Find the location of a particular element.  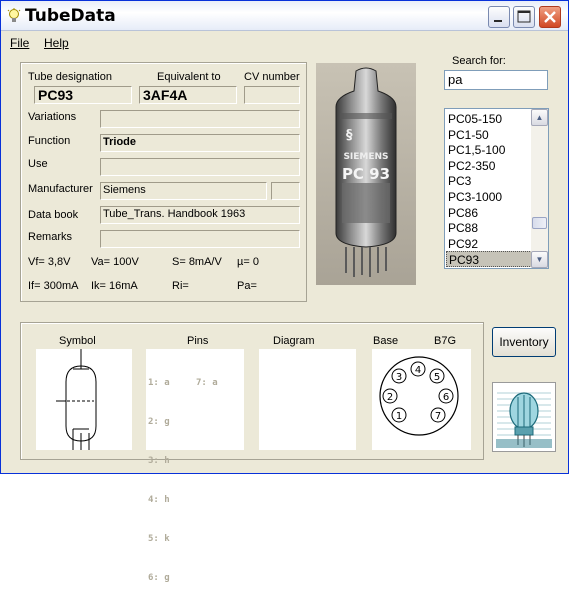

databook-field: Tube_Trans. Handbook 1963 is located at coordinates (200, 215).